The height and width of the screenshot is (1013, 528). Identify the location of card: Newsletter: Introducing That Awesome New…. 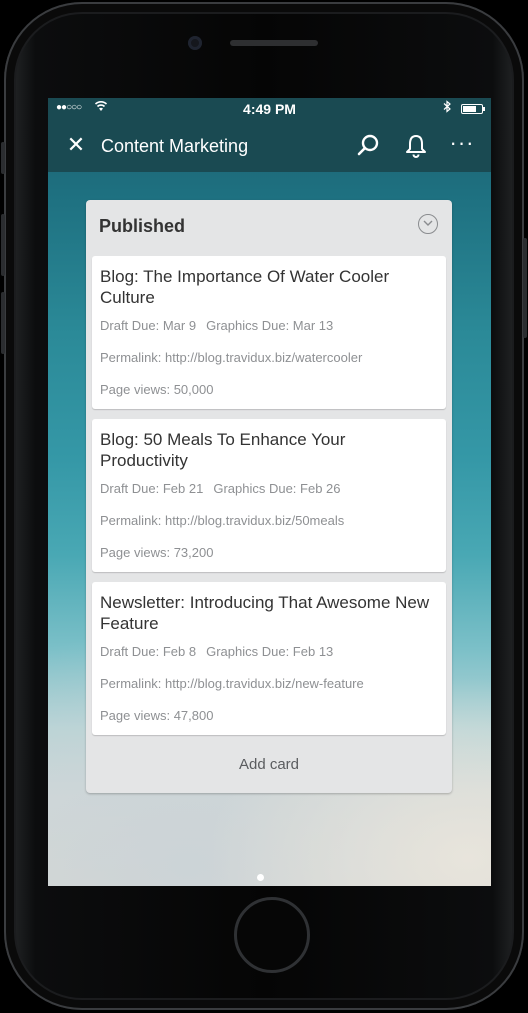
(269, 658).